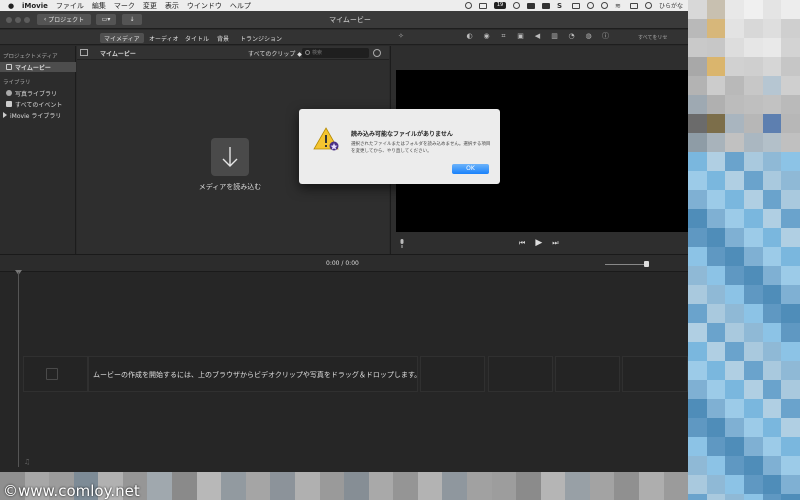 The width and height of the screenshot is (800, 500). Describe the element at coordinates (27, 20) in the screenshot. I see `zoom-window-icon` at that location.